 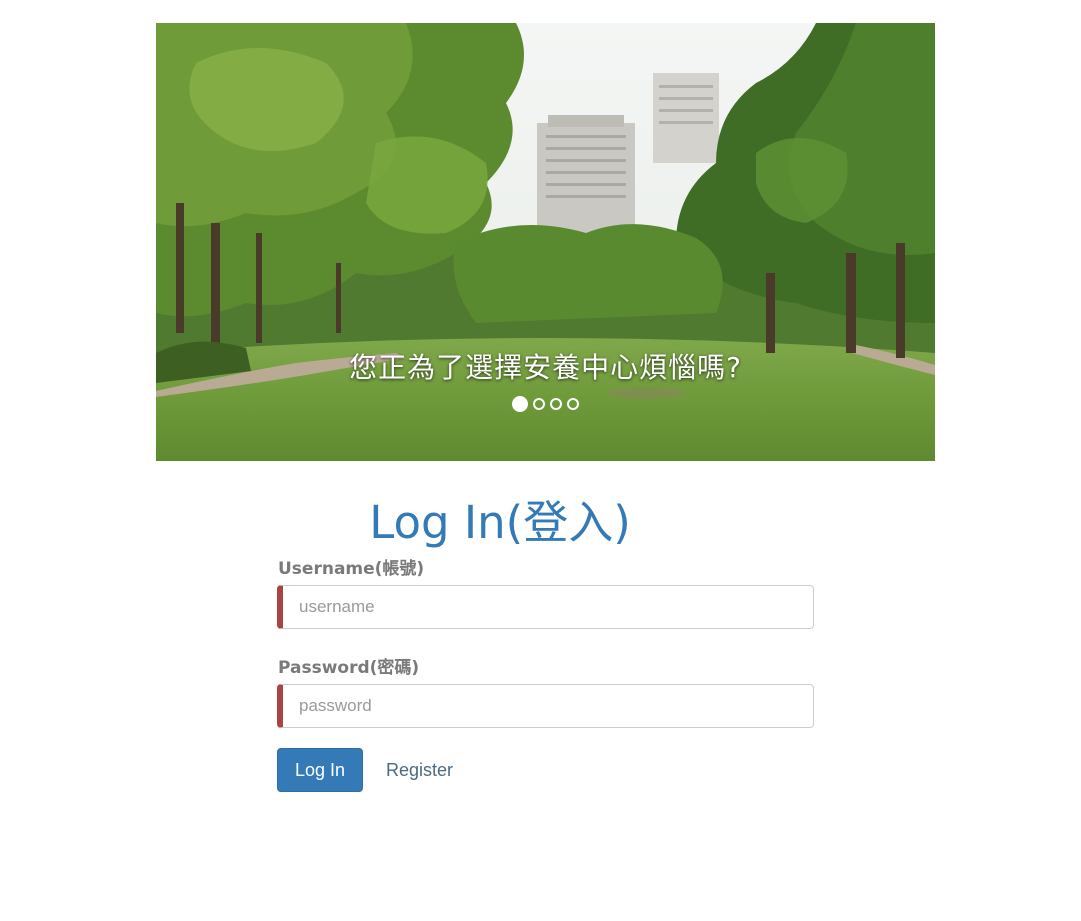 I want to click on username-label: Username(帳號), so click(x=351, y=569).